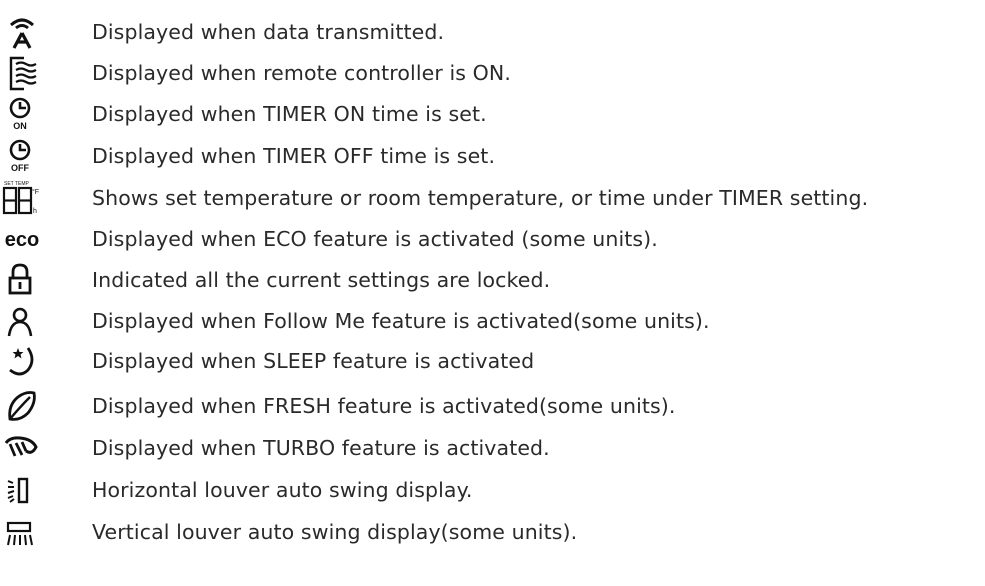 This screenshot has height=586, width=985. I want to click on temp-icon-unit-h: h, so click(35, 211).